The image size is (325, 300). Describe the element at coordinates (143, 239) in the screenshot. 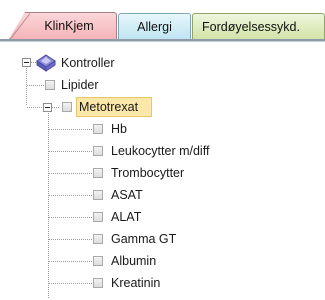

I see `tree-node-gamma-gt: Gamma GT` at that location.